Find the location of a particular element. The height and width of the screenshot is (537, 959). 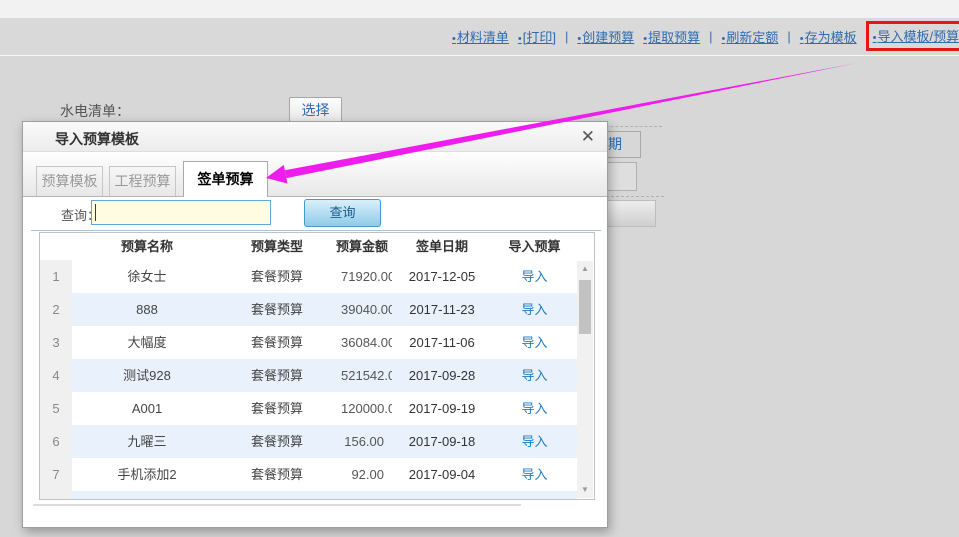

water-electric-list-label: 水电清单： is located at coordinates (95, 111).